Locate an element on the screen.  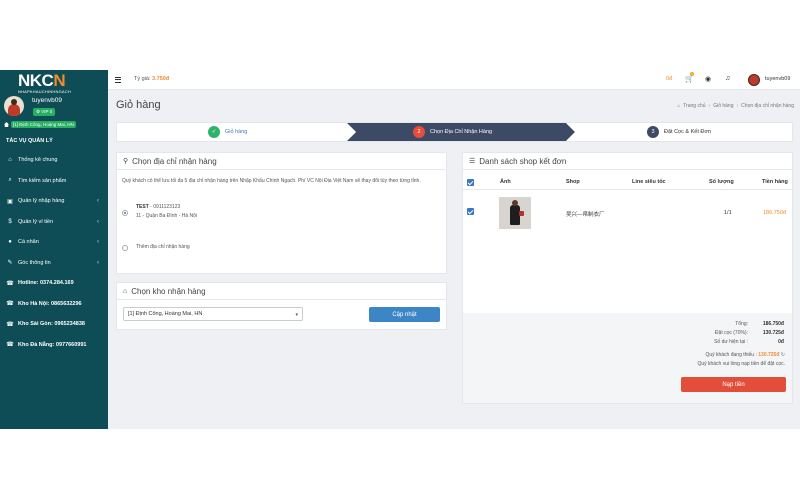
update-button: Cập nhật is located at coordinates (404, 314).